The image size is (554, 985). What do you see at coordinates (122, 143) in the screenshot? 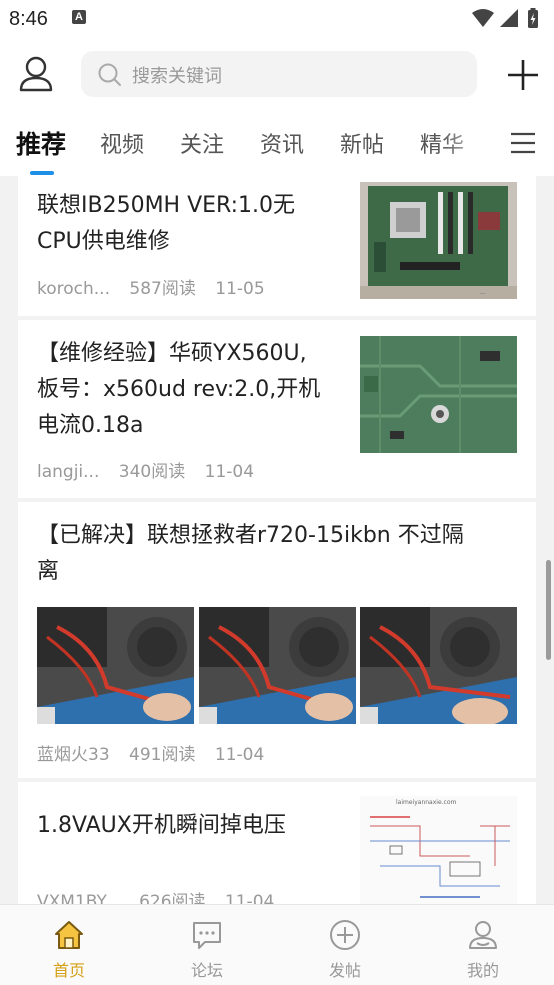
I see `tab-video: 视频` at bounding box center [122, 143].